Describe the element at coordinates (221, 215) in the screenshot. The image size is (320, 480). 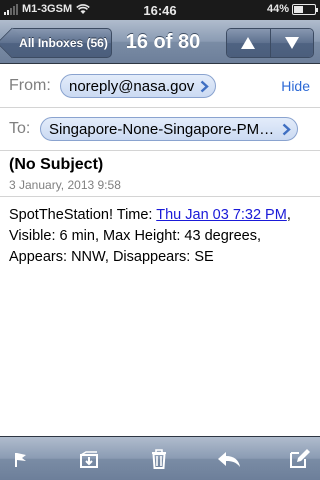
I see `event-date-link: Thu Jan 03 7:32 PM` at that location.